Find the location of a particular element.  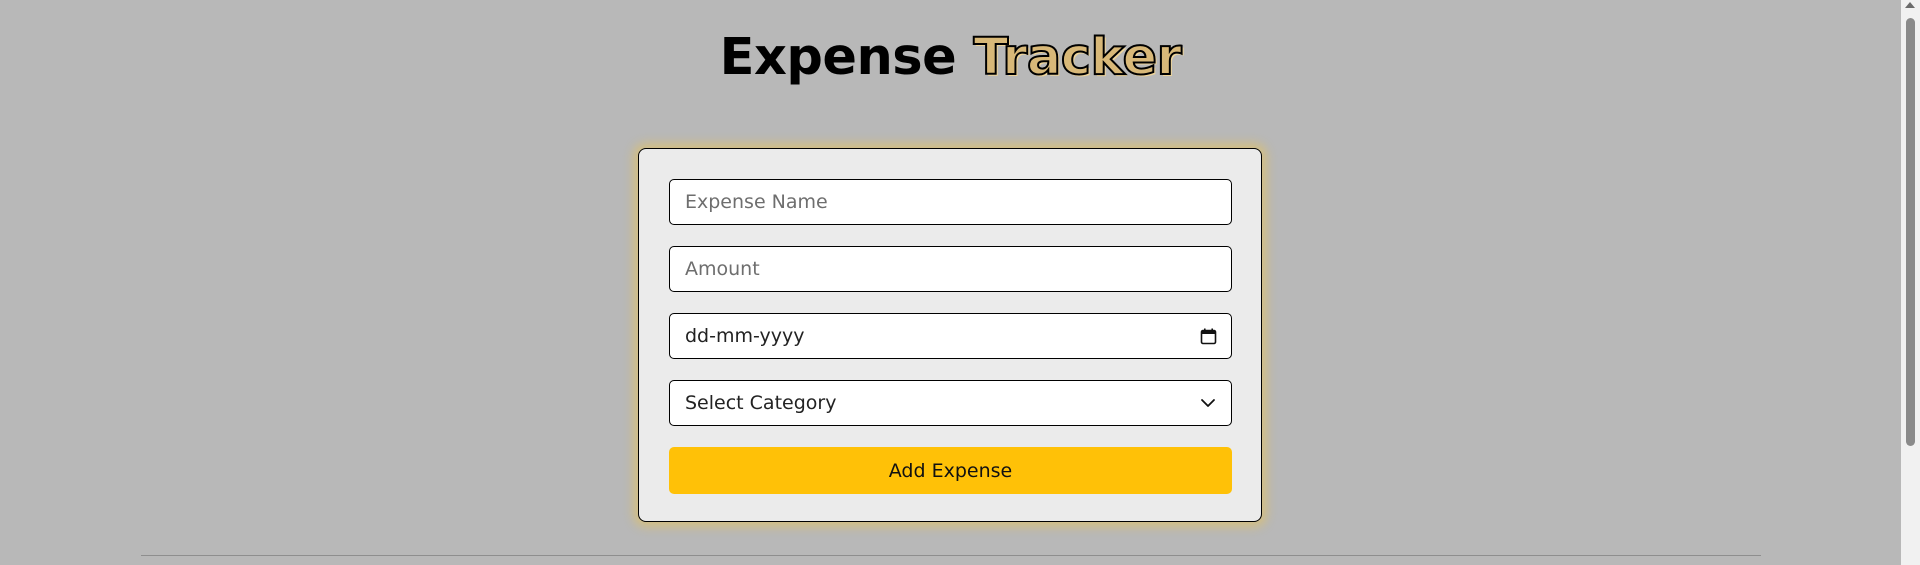

category-select: Select Category is located at coordinates (950, 403).